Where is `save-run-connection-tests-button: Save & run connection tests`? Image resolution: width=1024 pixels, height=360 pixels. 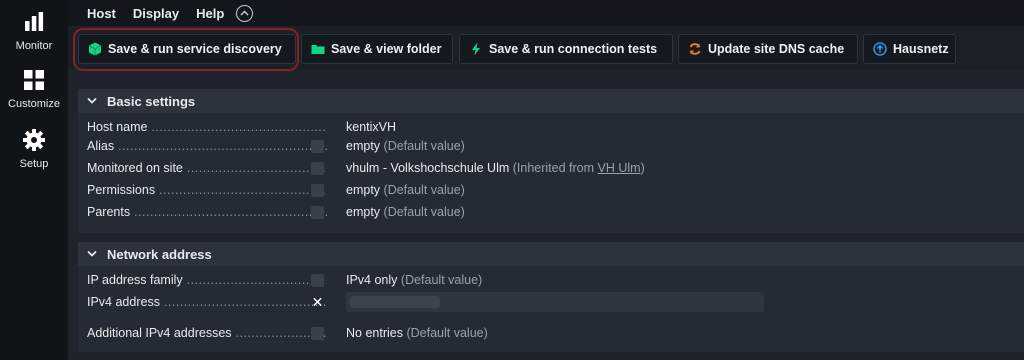
save-run-connection-tests-button: Save & run connection tests is located at coordinates (566, 49).